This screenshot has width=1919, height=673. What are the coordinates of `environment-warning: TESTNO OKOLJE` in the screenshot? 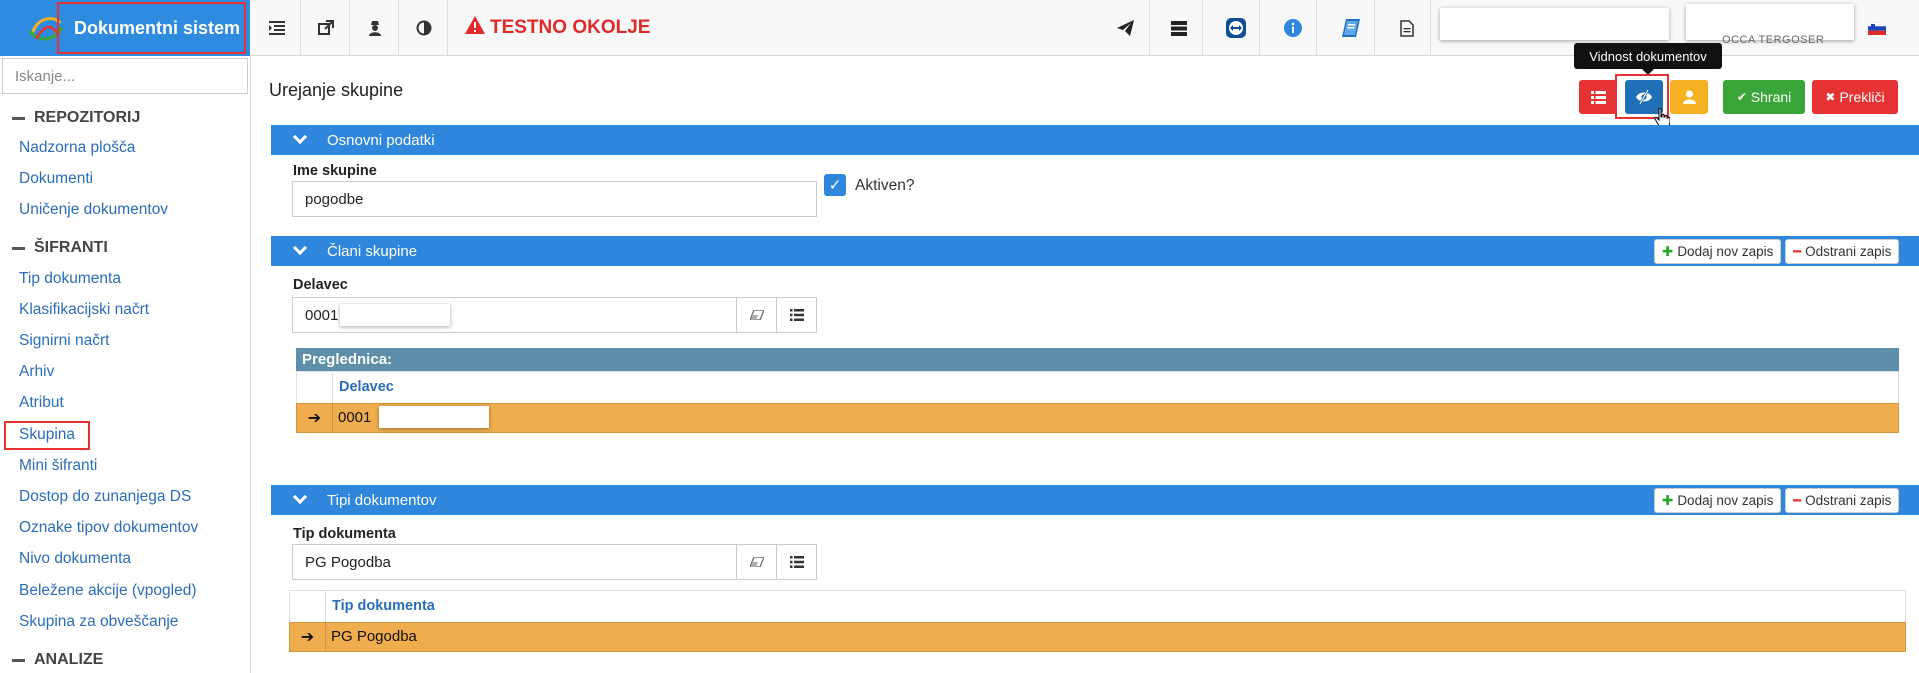 It's located at (557, 28).